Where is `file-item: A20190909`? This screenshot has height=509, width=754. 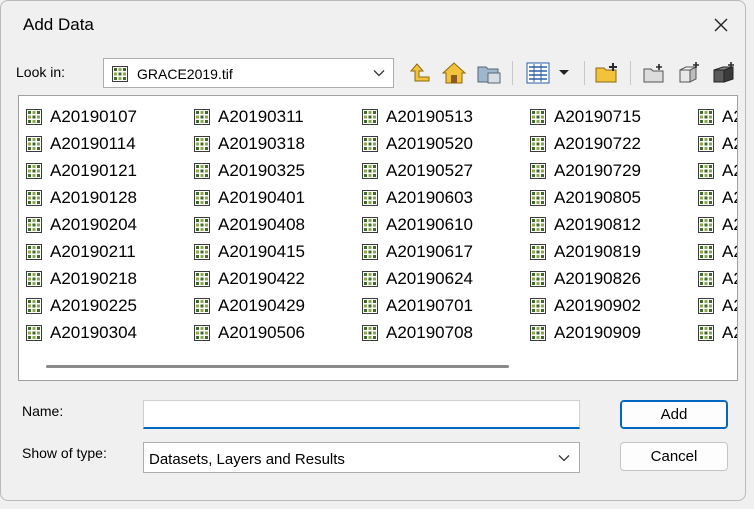 file-item: A20190909 is located at coordinates (585, 332).